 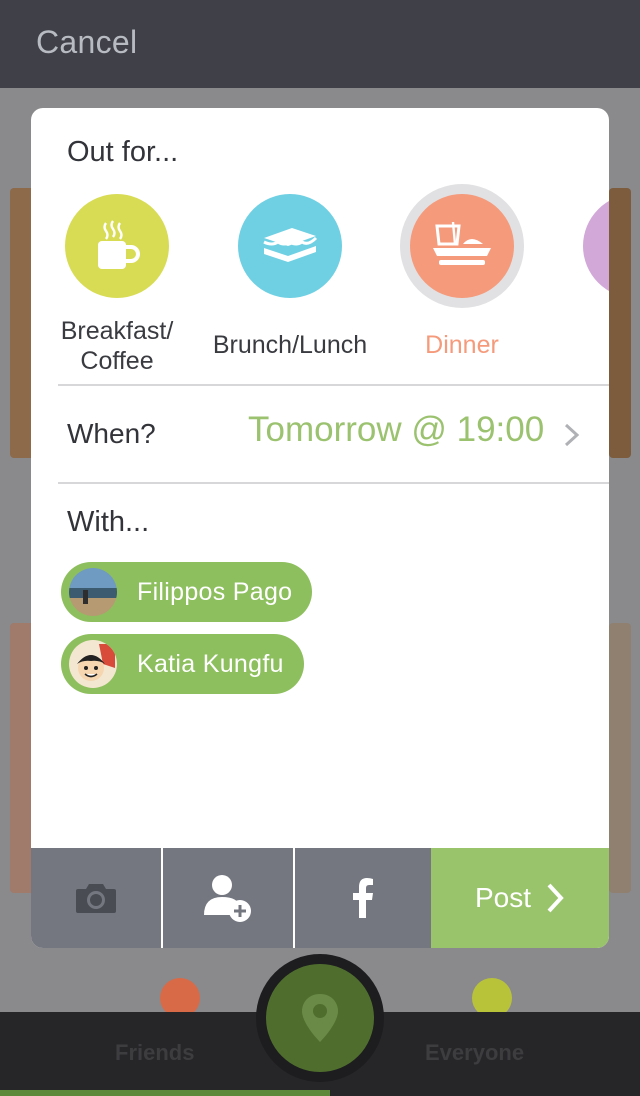 I want to click on dinner-tray-icon, so click(x=462, y=243).